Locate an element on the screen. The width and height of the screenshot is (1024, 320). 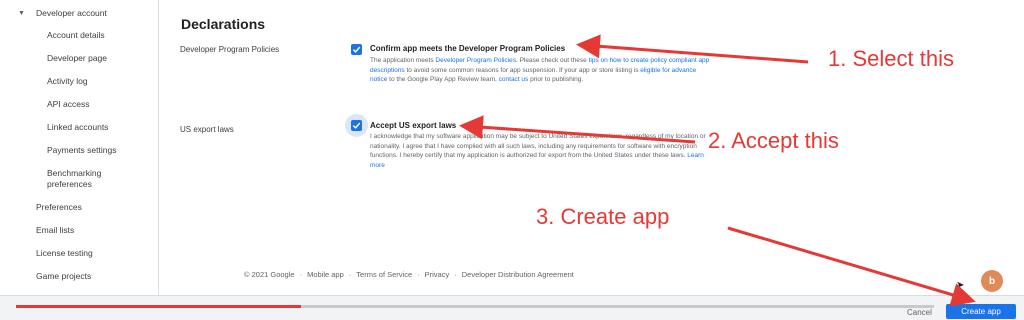
sidebar-item-activity-log: Activity log is located at coordinates (67, 81).